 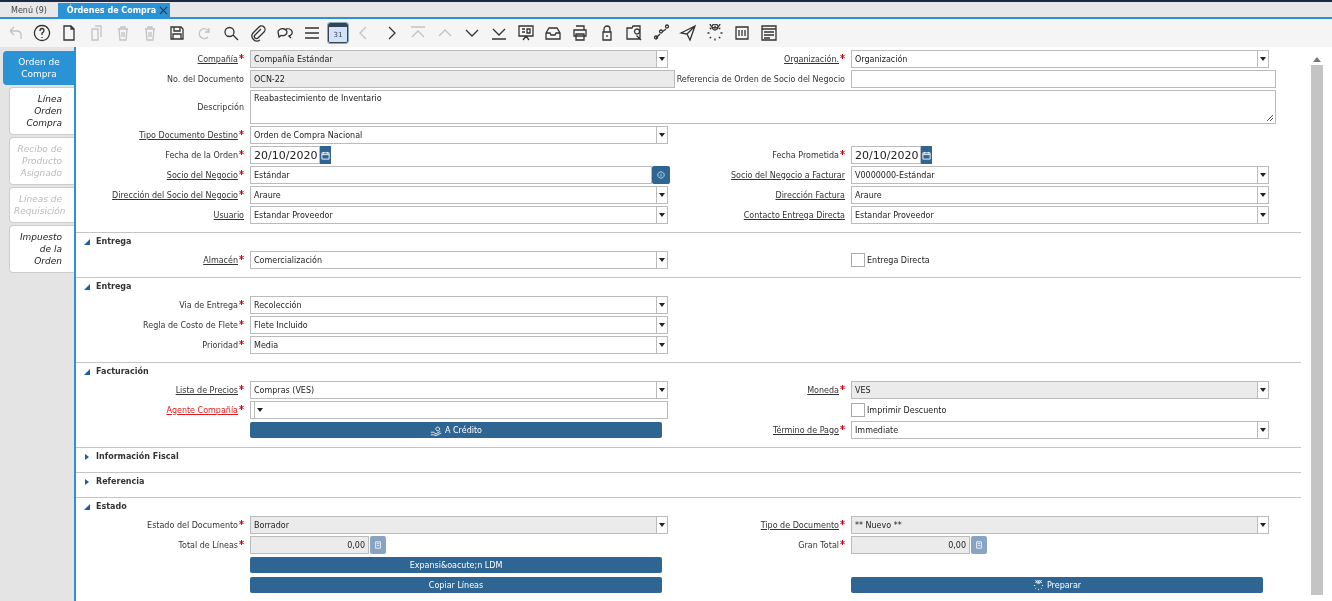 What do you see at coordinates (459, 305) in the screenshot?
I see `dropdown-field: Recolección` at bounding box center [459, 305].